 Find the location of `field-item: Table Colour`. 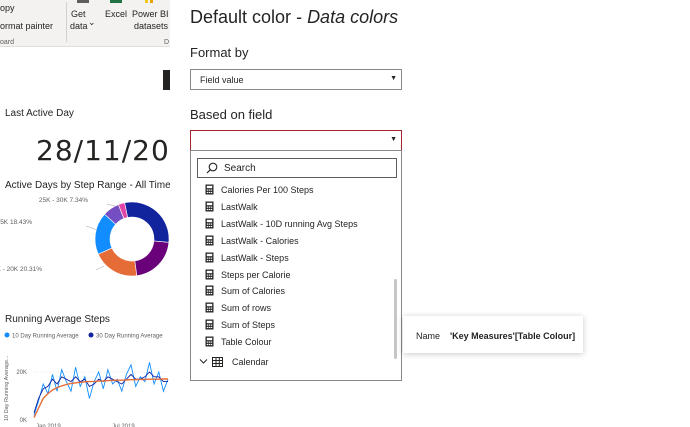

field-item: Table Colour is located at coordinates (238, 344).